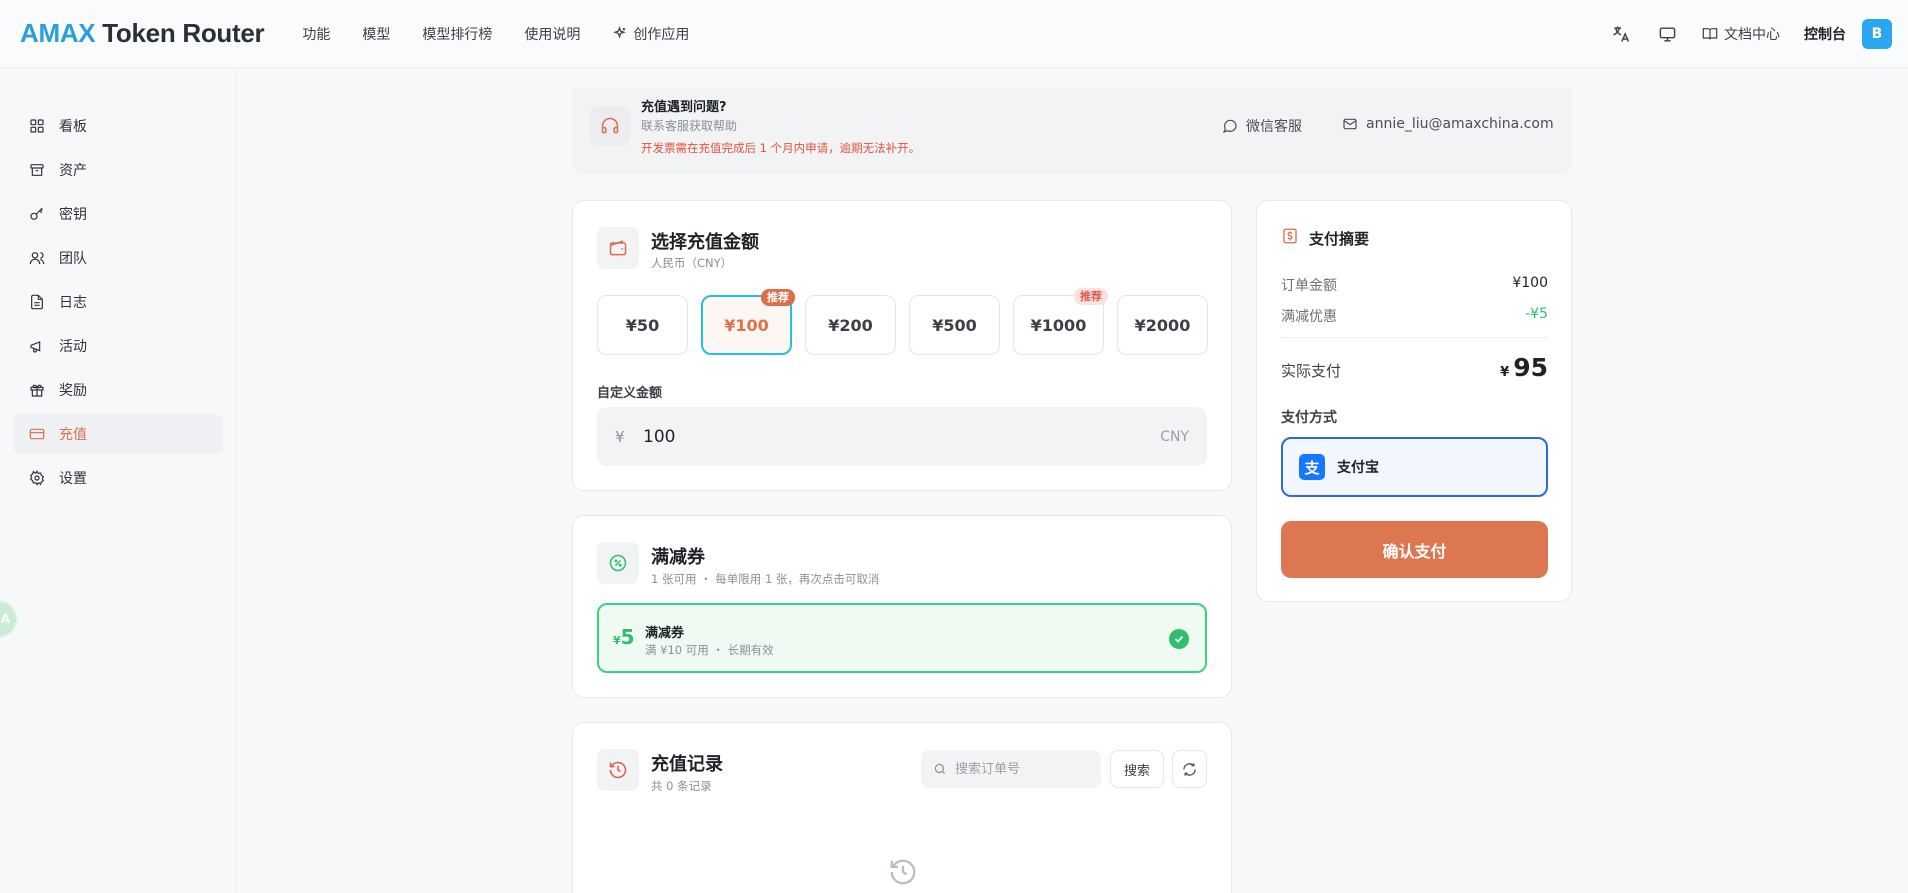 This screenshot has width=1908, height=893. I want to click on actual-pay-amount: ¥ 95, so click(1524, 367).